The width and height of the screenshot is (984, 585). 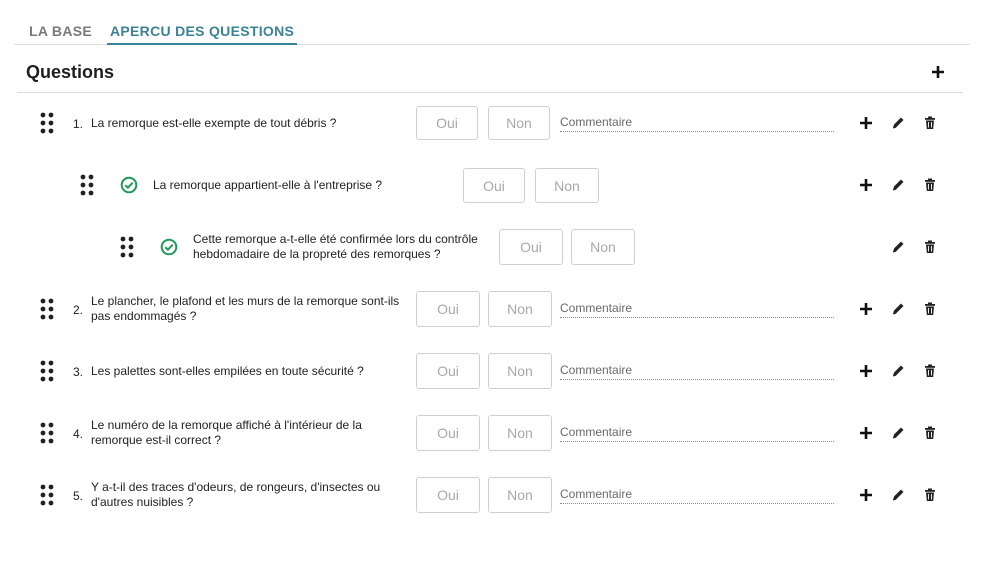 What do you see at coordinates (78, 124) in the screenshot?
I see `question-number: 1.` at bounding box center [78, 124].